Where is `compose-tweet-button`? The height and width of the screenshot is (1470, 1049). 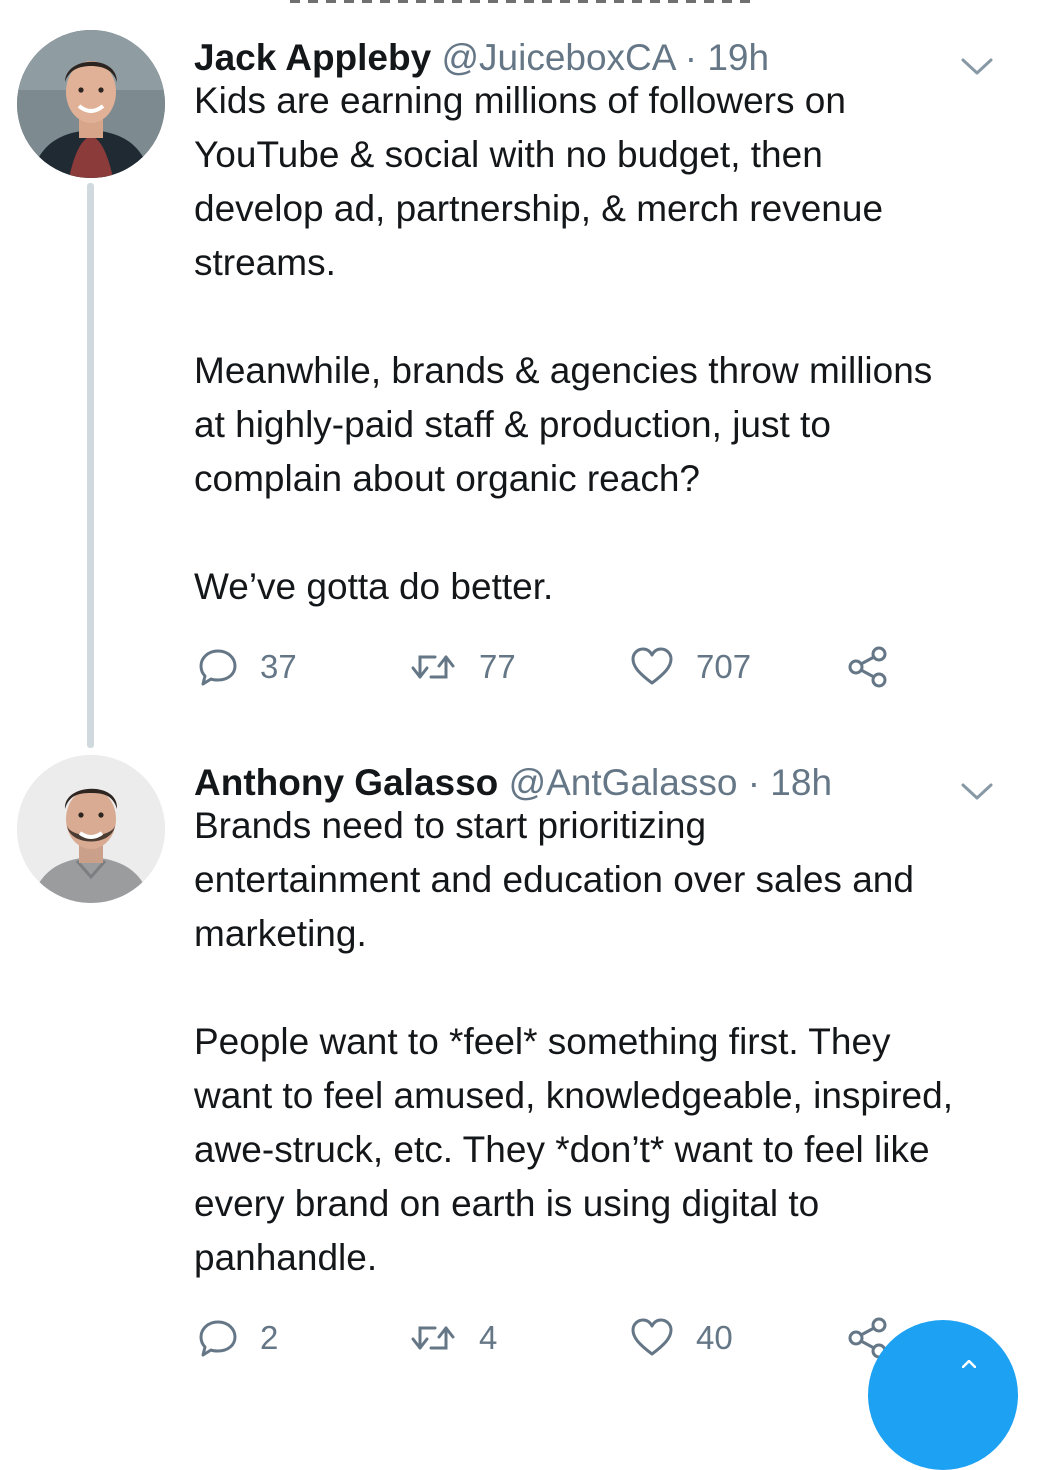 compose-tweet-button is located at coordinates (943, 1395).